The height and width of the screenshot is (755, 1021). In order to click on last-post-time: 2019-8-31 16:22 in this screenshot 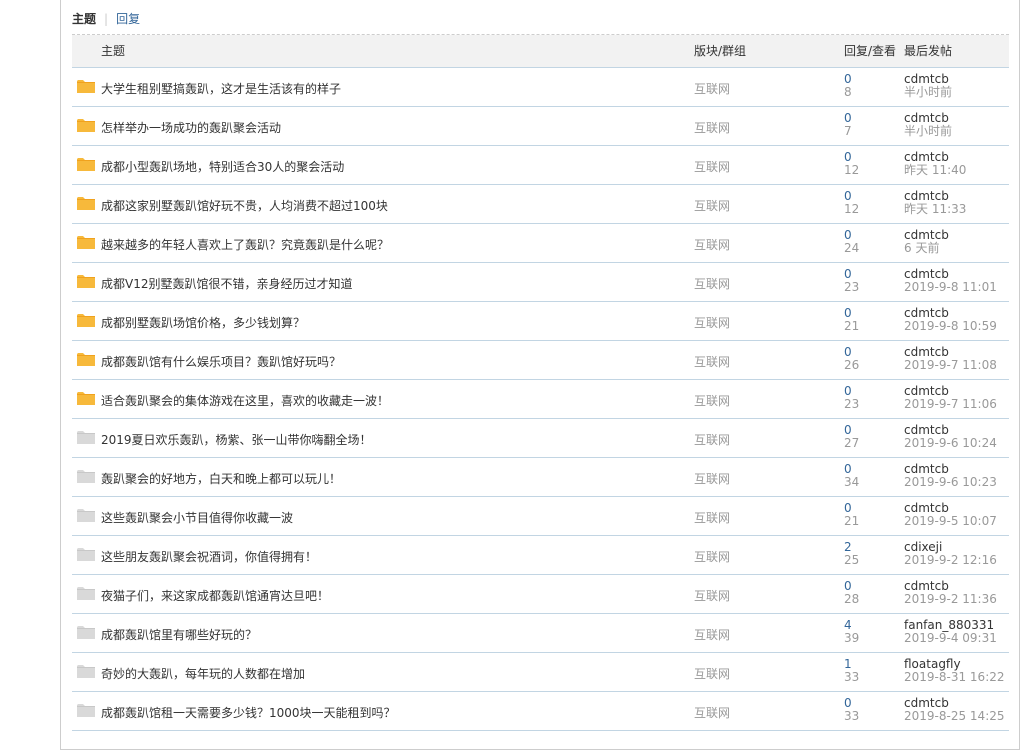, I will do `click(954, 677)`.